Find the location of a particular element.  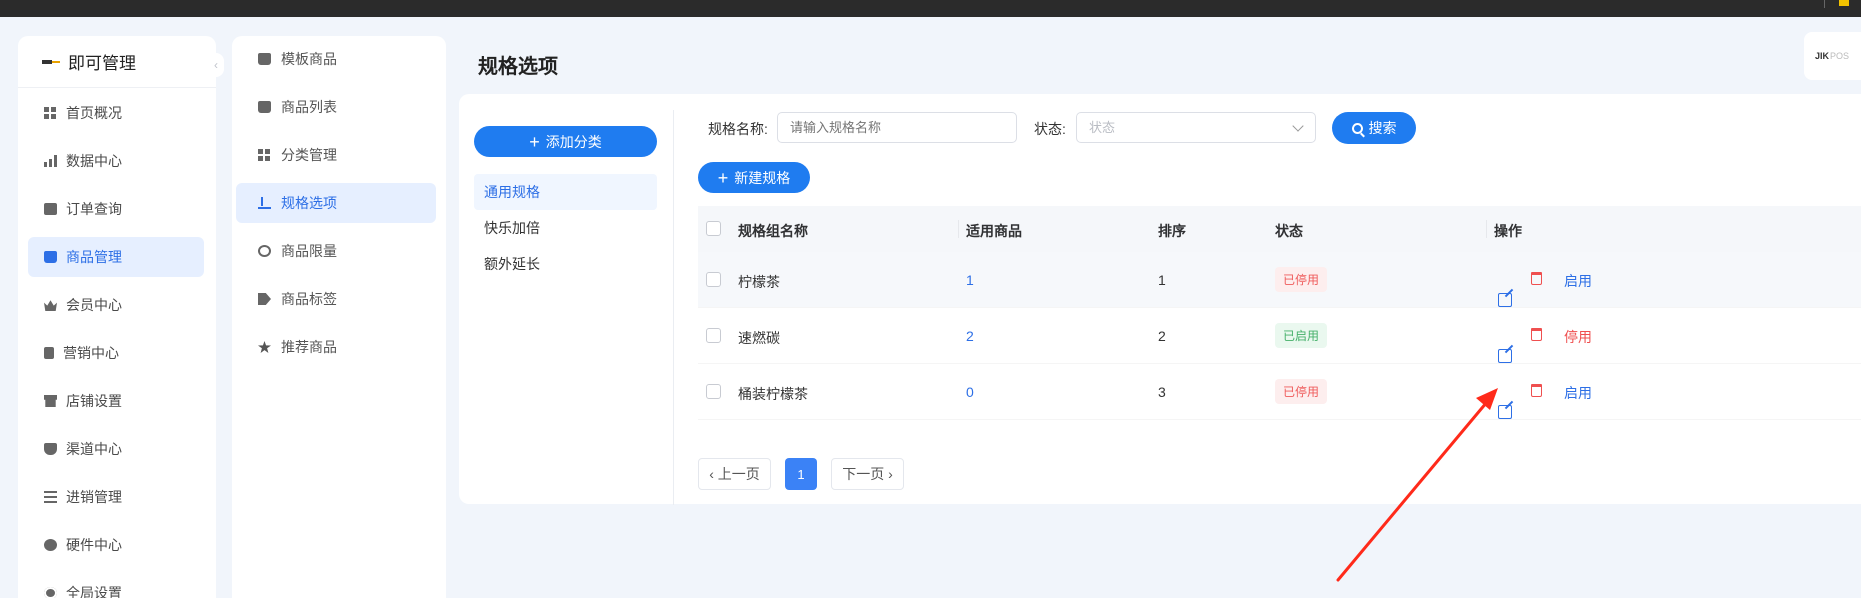

prev-page-label: 上一页 is located at coordinates (738, 474).